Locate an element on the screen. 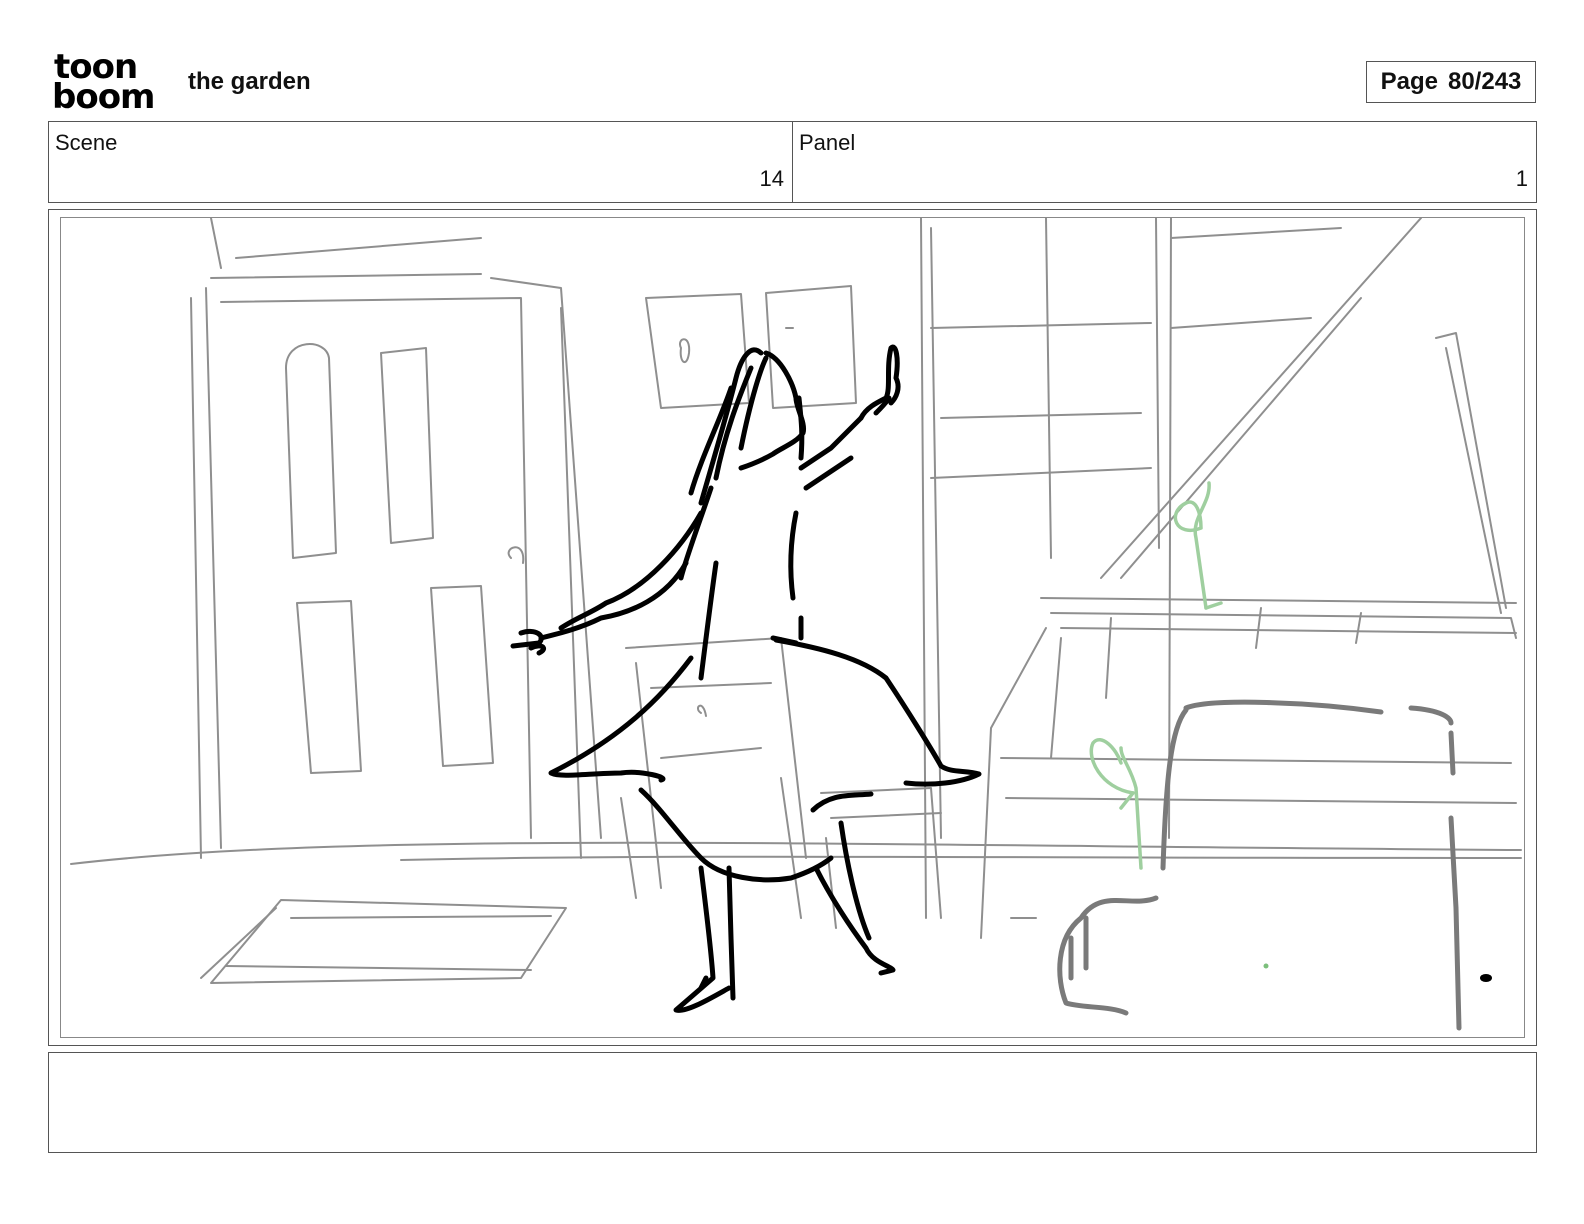 Image resolution: width=1584 pixels, height=1224 pixels. page-number: 80/243 is located at coordinates (1484, 81).